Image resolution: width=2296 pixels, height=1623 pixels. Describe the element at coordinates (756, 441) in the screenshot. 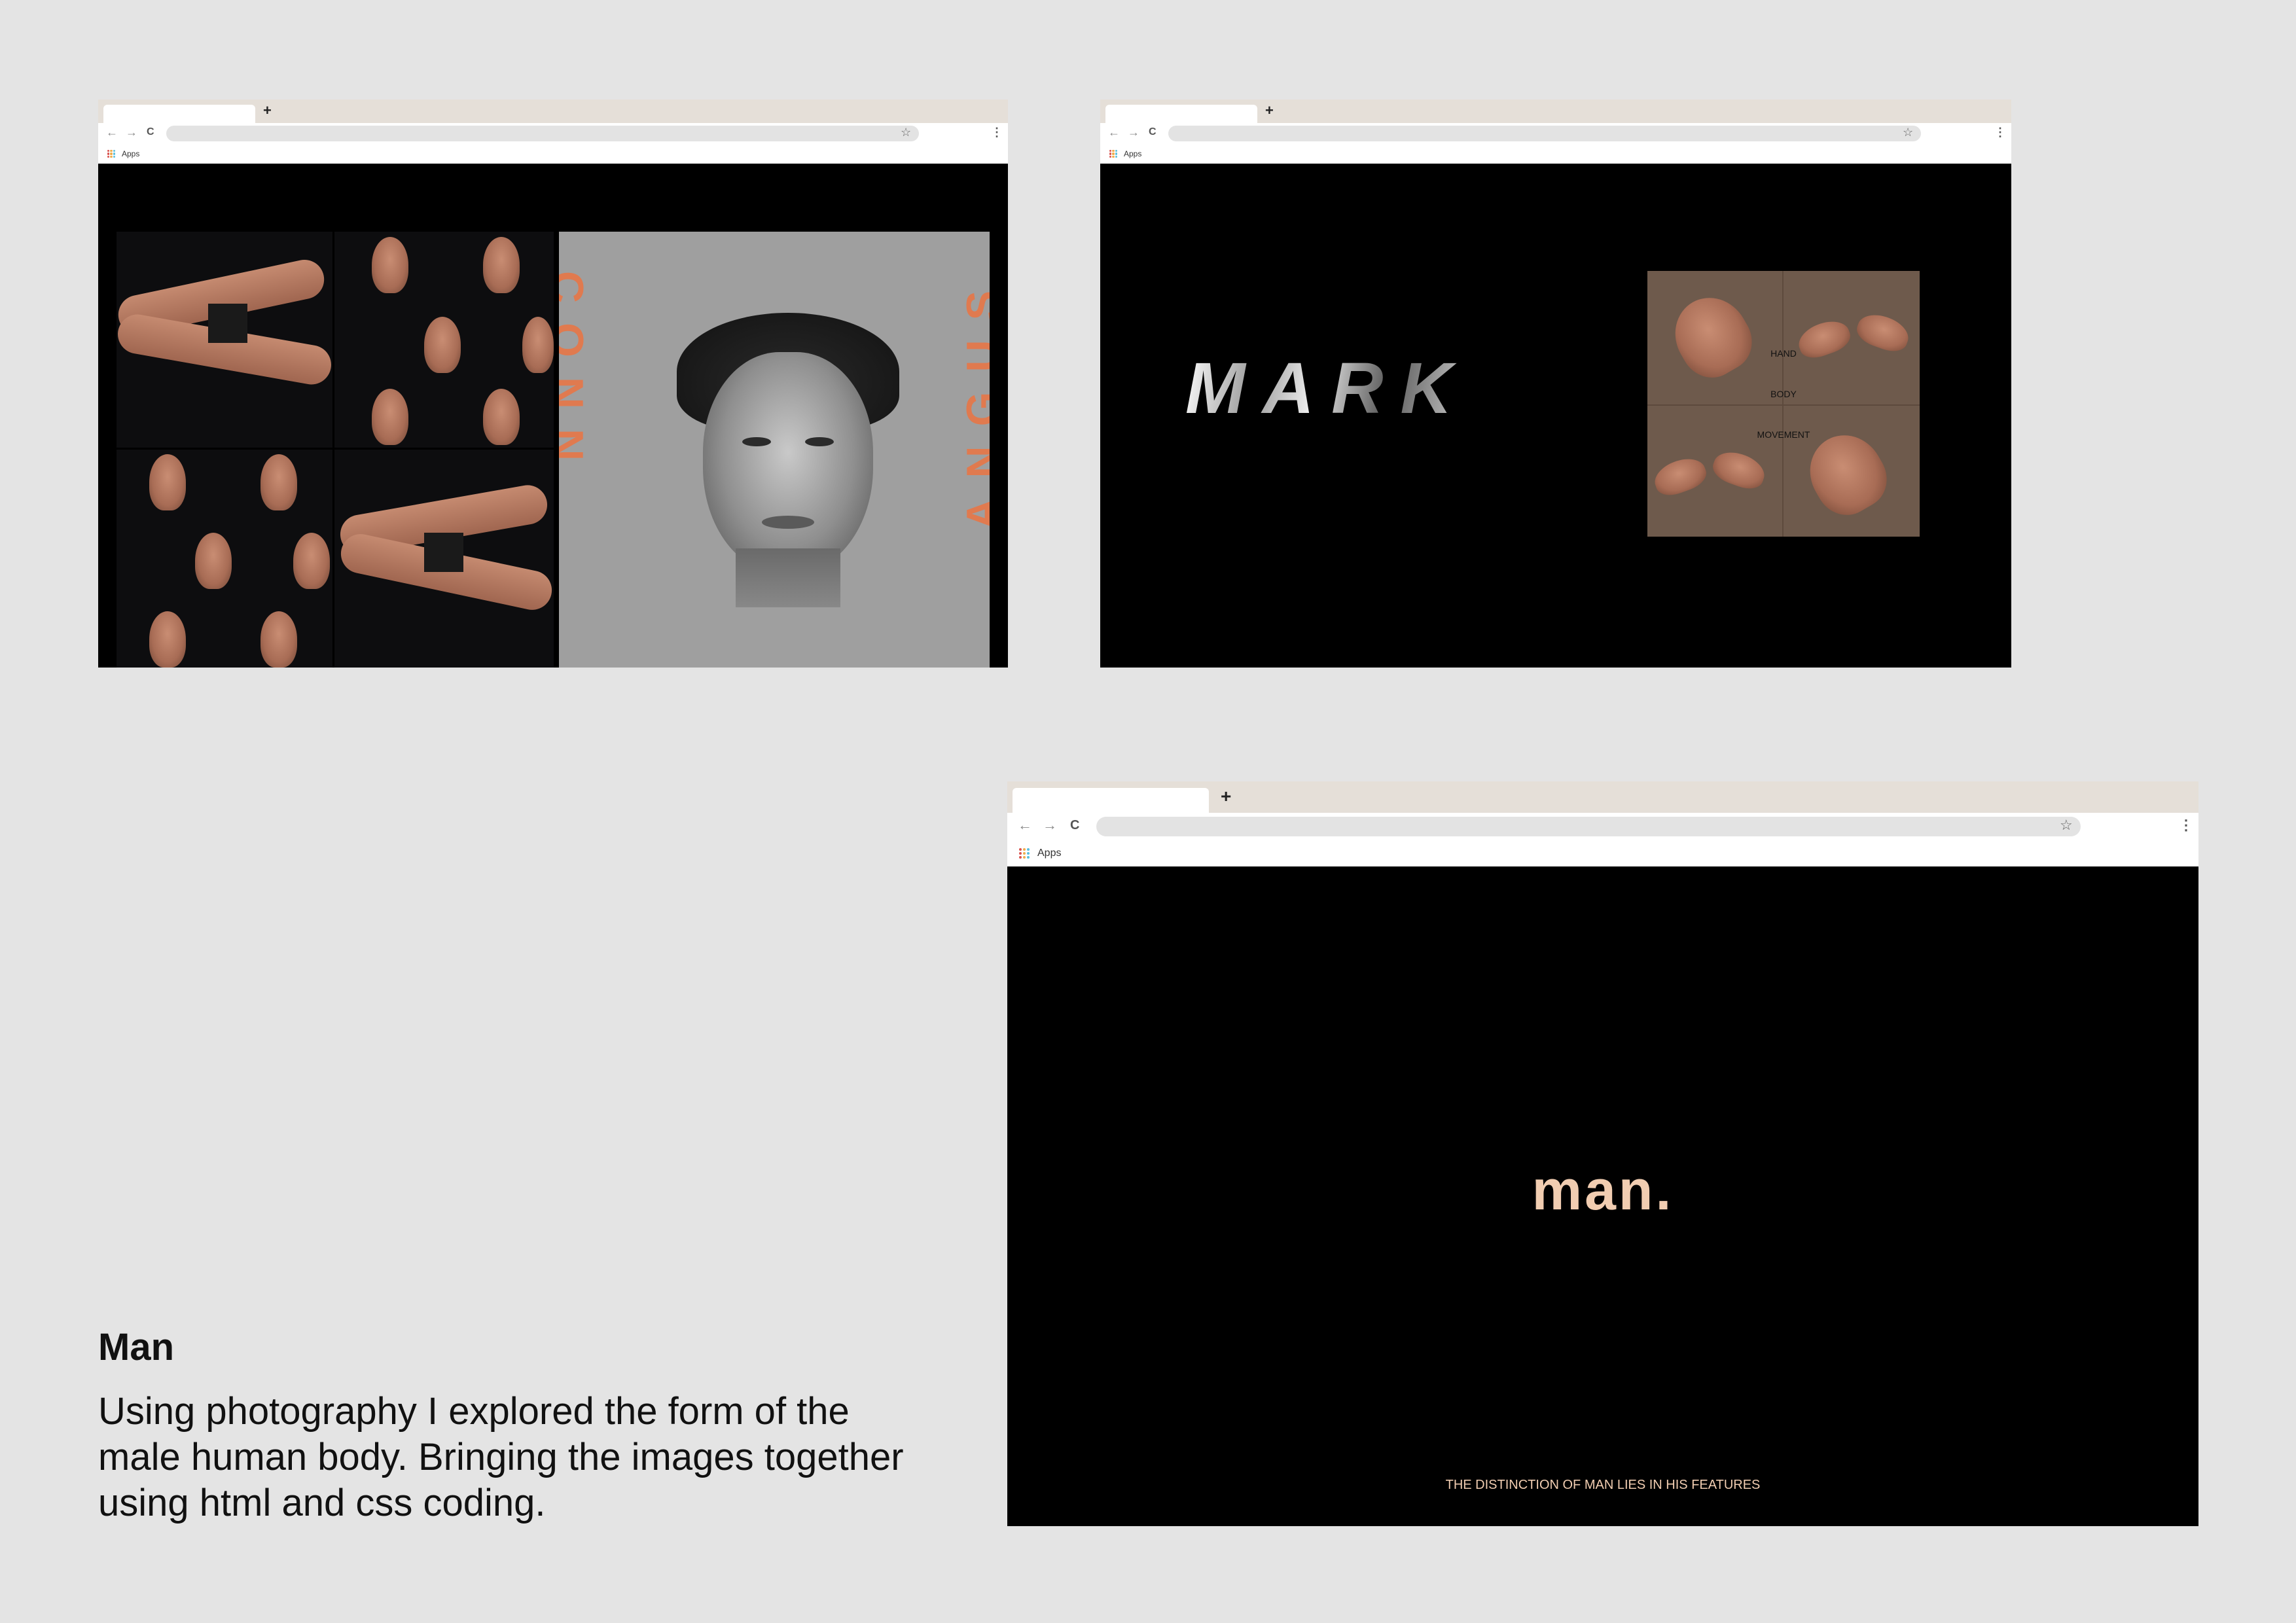

I see `eye-left` at that location.